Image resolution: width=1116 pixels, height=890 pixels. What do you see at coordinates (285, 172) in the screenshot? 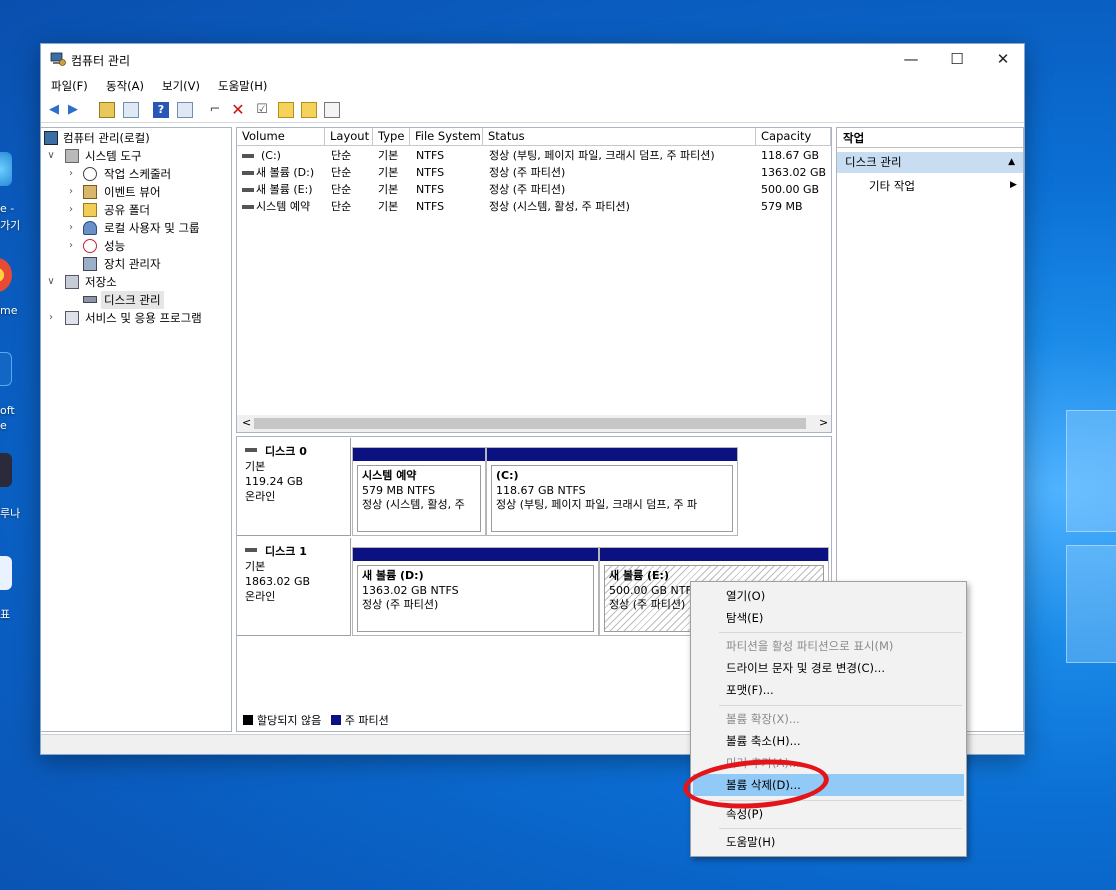
I see `volume-name: 새 볼륨 (D:)` at bounding box center [285, 172].